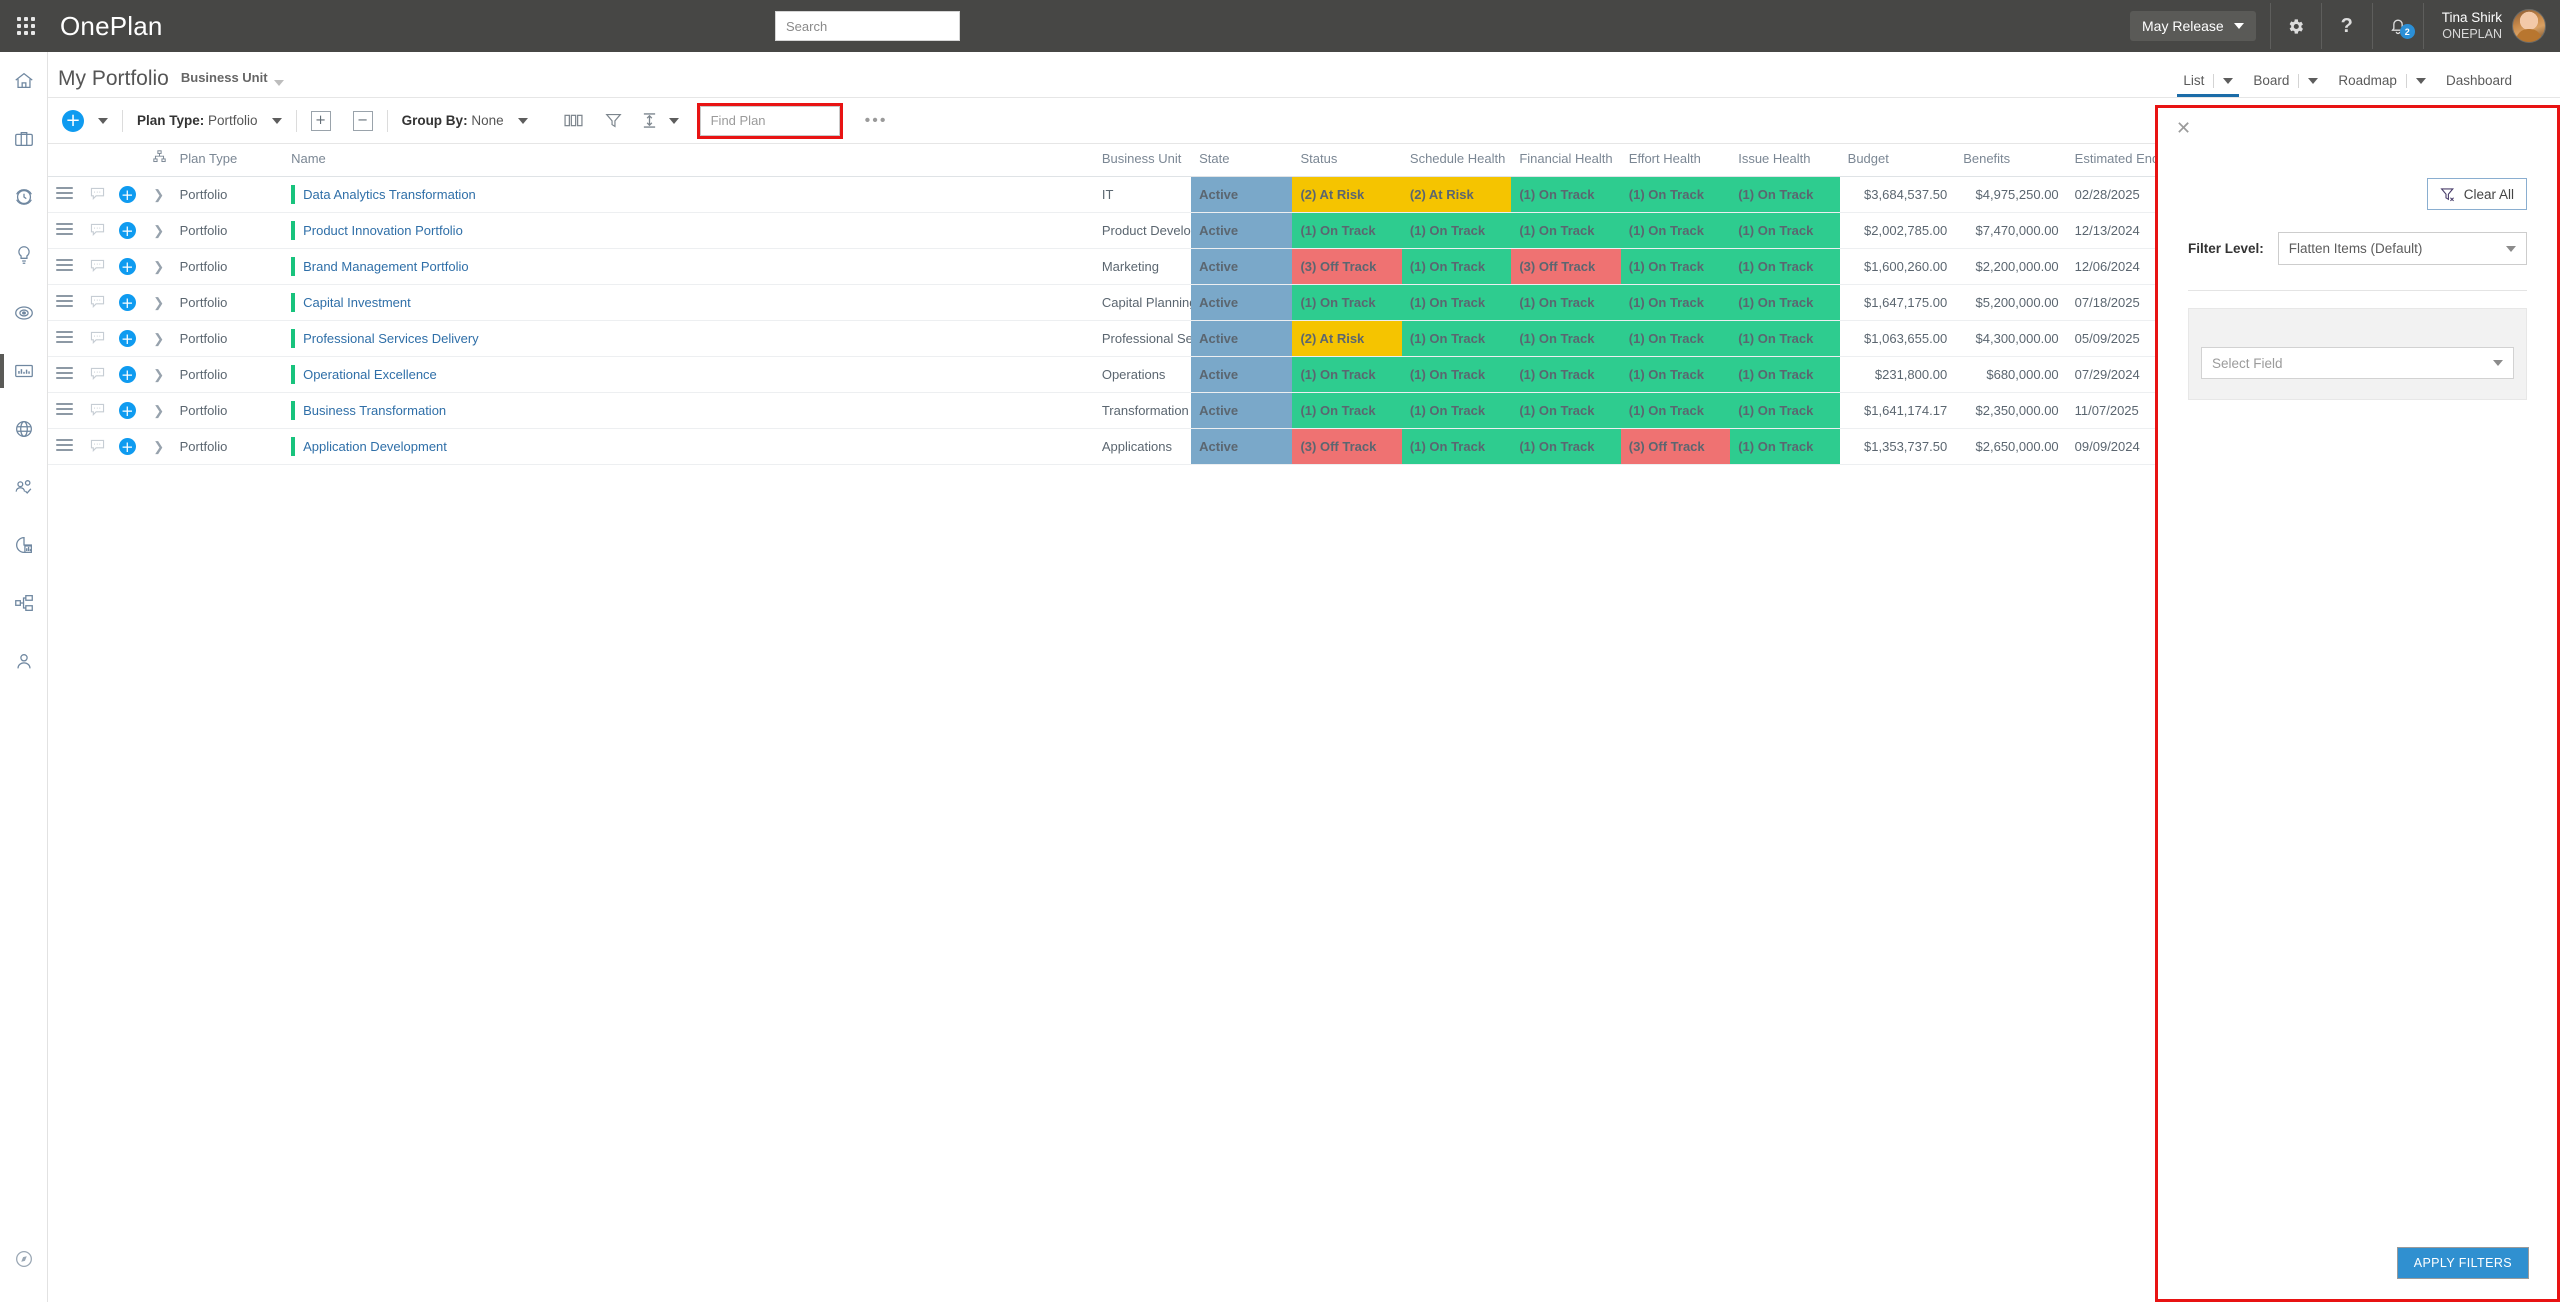  I want to click on close-icon: ✕, so click(2183, 129).